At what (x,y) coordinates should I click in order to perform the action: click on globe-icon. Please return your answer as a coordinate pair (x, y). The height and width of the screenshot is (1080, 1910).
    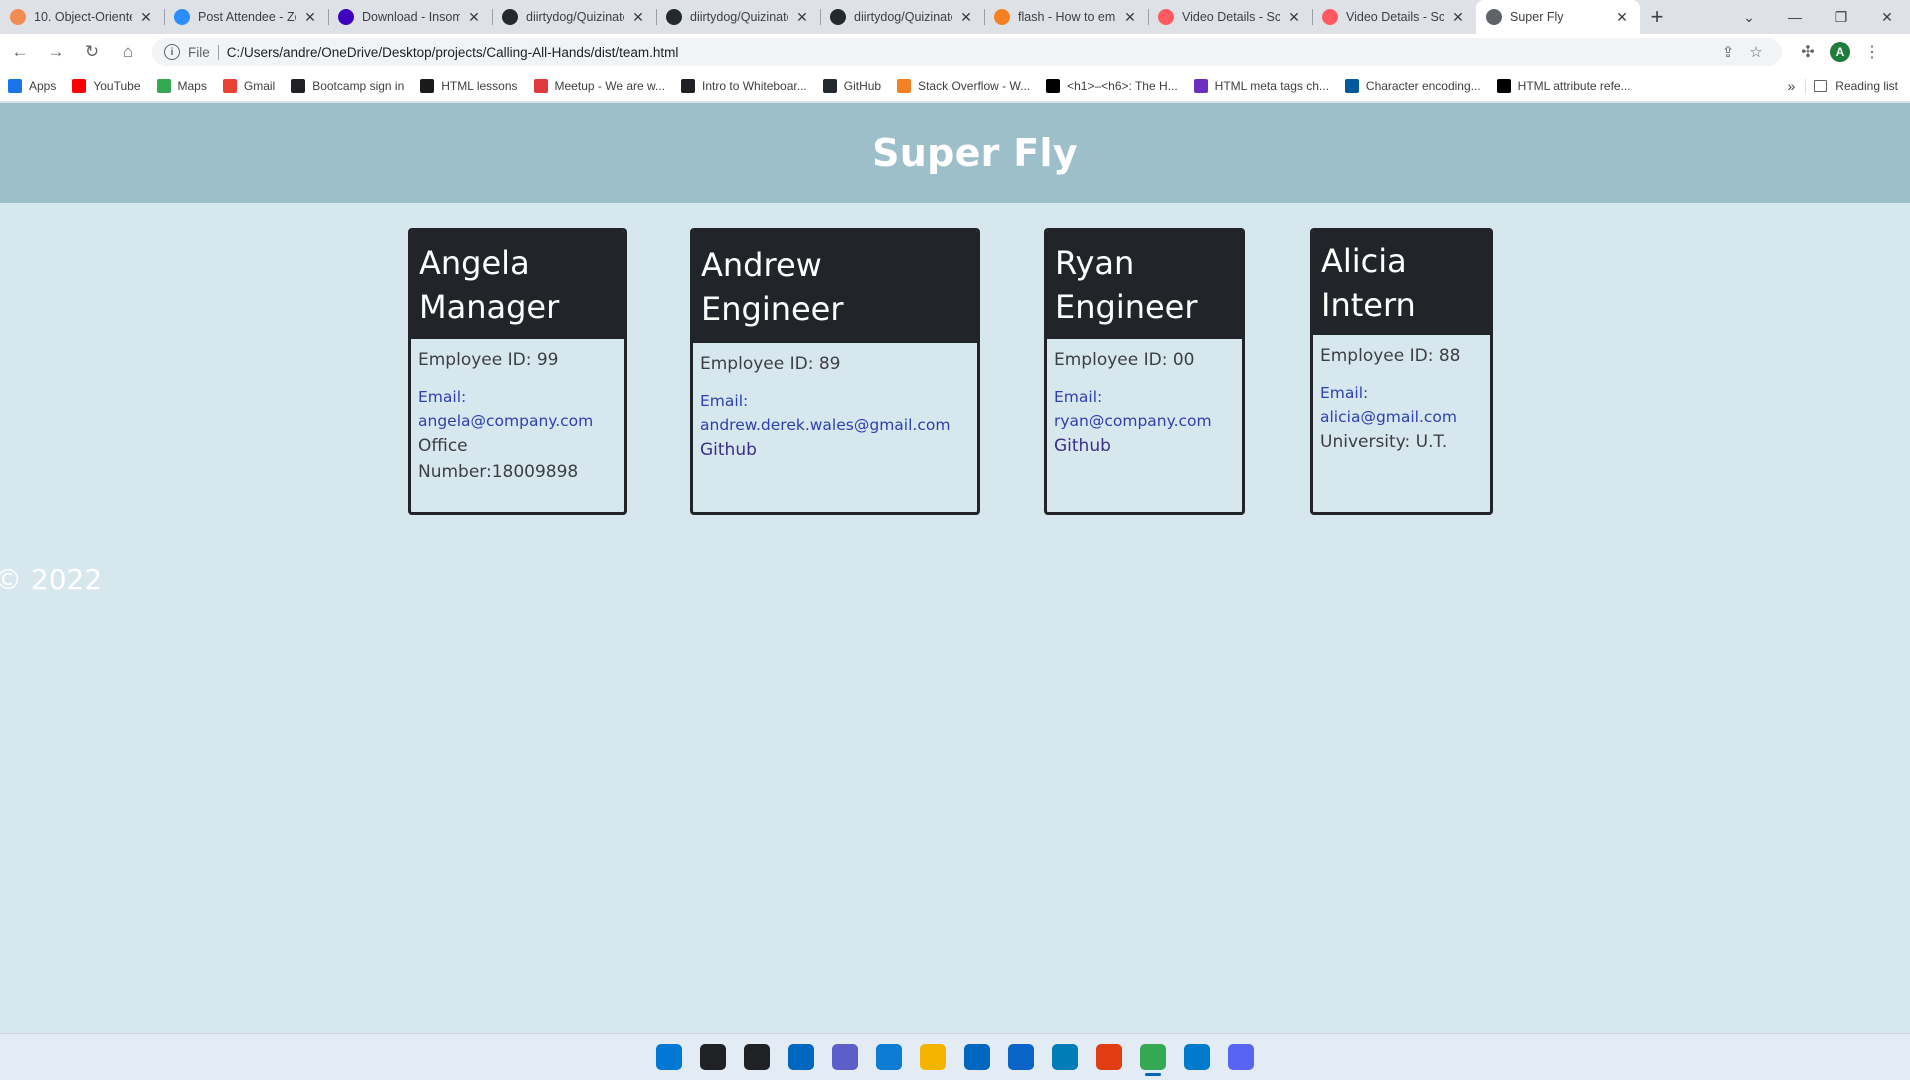
    Looking at the image, I should click on (1494, 17).